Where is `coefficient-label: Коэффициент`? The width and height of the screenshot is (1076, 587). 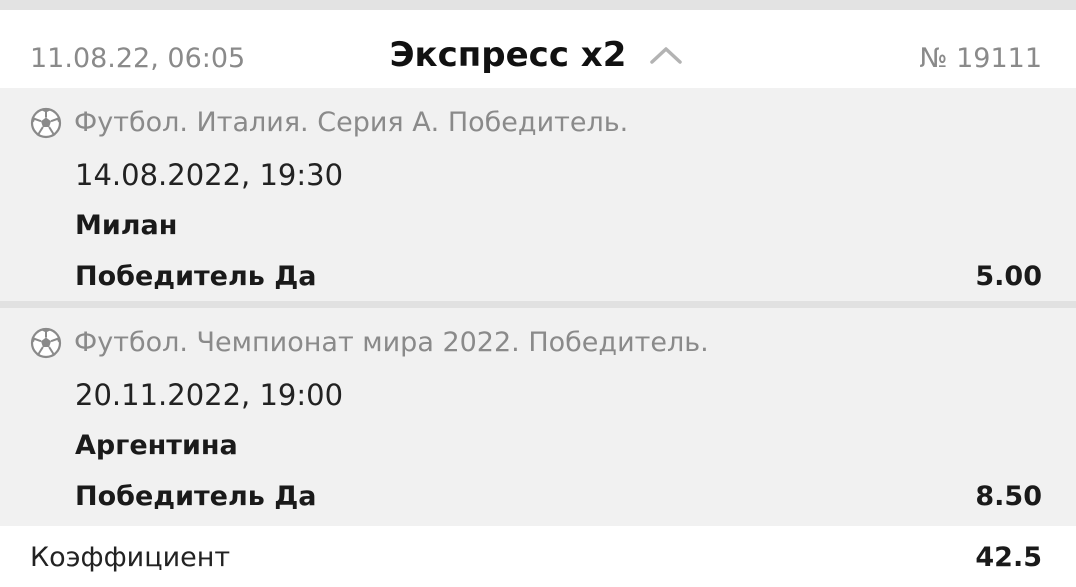
coefficient-label: Коэффициент is located at coordinates (130, 557).